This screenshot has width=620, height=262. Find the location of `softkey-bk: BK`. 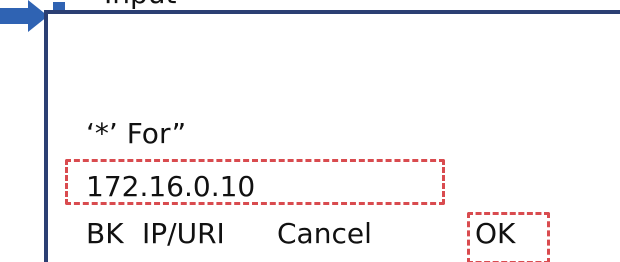

softkey-bk: BK is located at coordinates (105, 234).